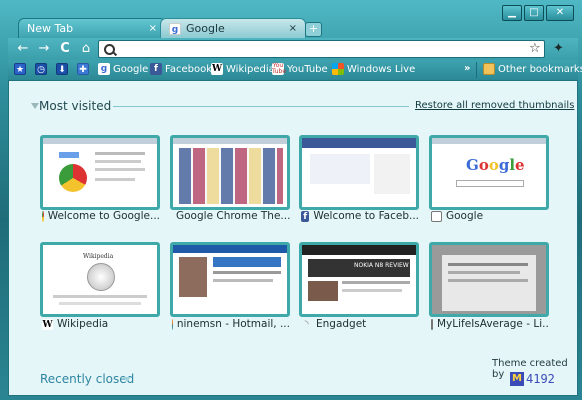 The width and height of the screenshot is (582, 400). I want to click on bookmark-youtube: You Tube YouTube, so click(300, 69).